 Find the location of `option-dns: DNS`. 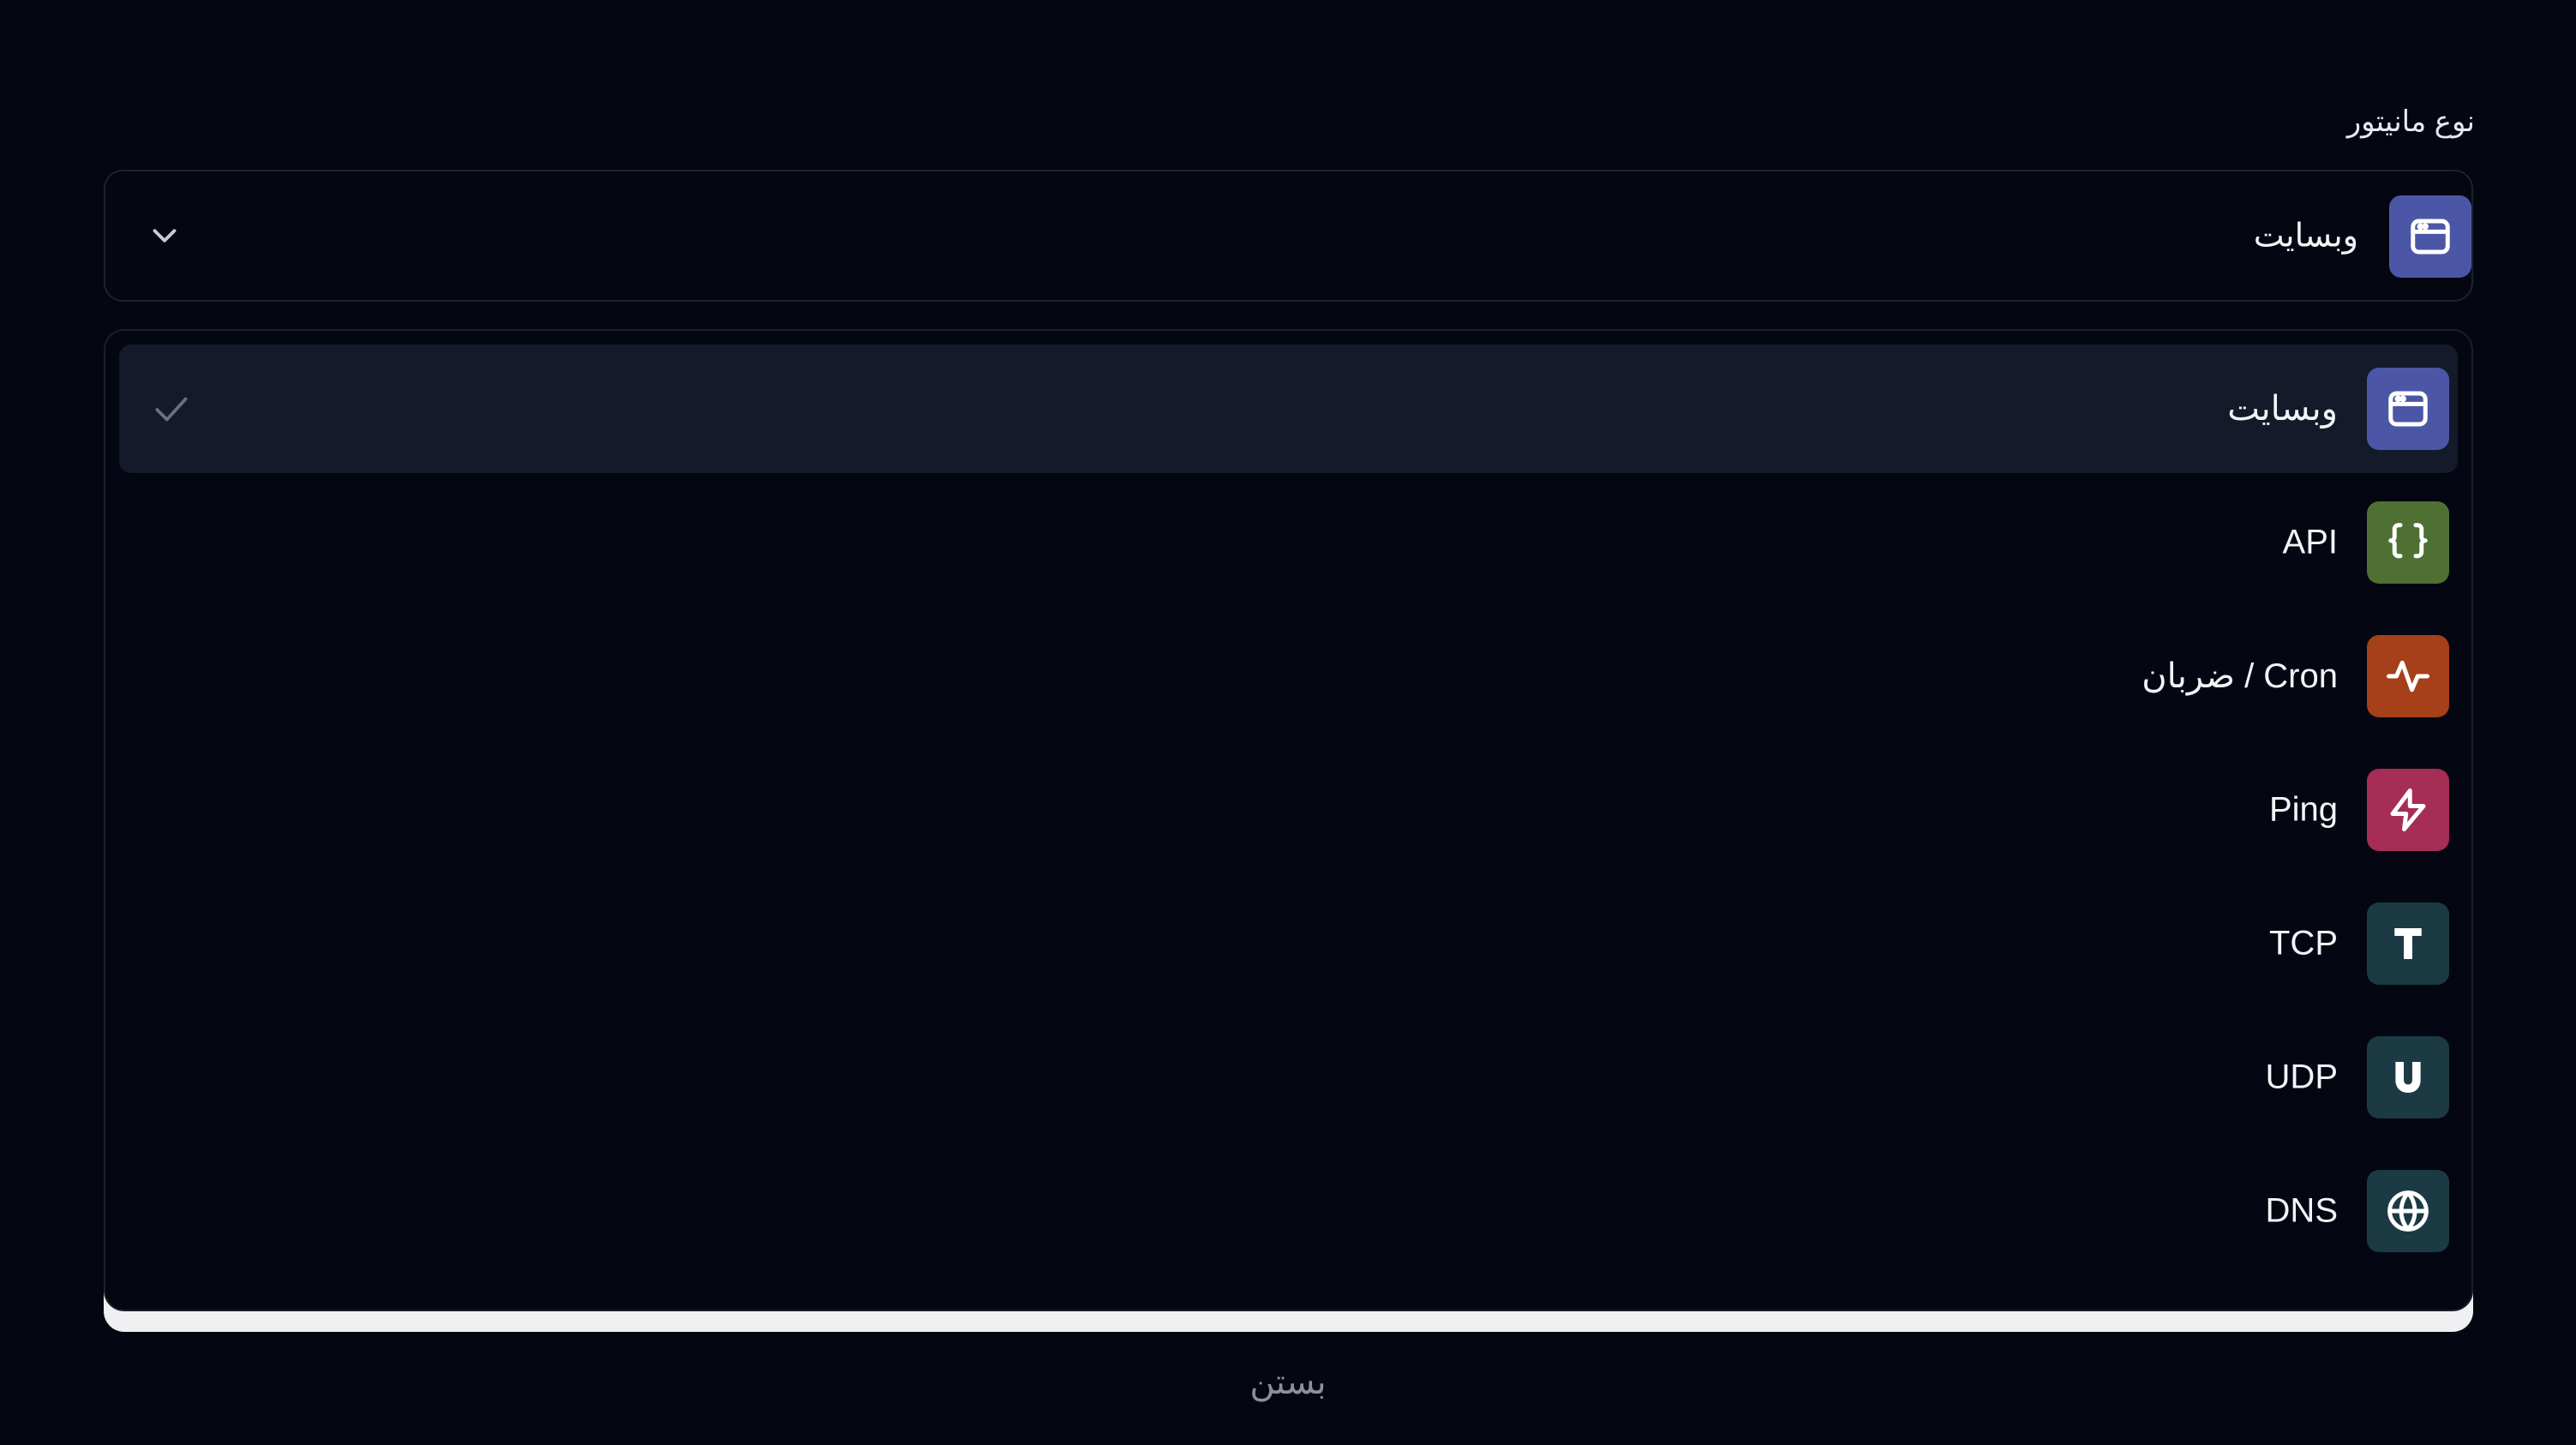

option-dns: DNS is located at coordinates (1288, 1211).